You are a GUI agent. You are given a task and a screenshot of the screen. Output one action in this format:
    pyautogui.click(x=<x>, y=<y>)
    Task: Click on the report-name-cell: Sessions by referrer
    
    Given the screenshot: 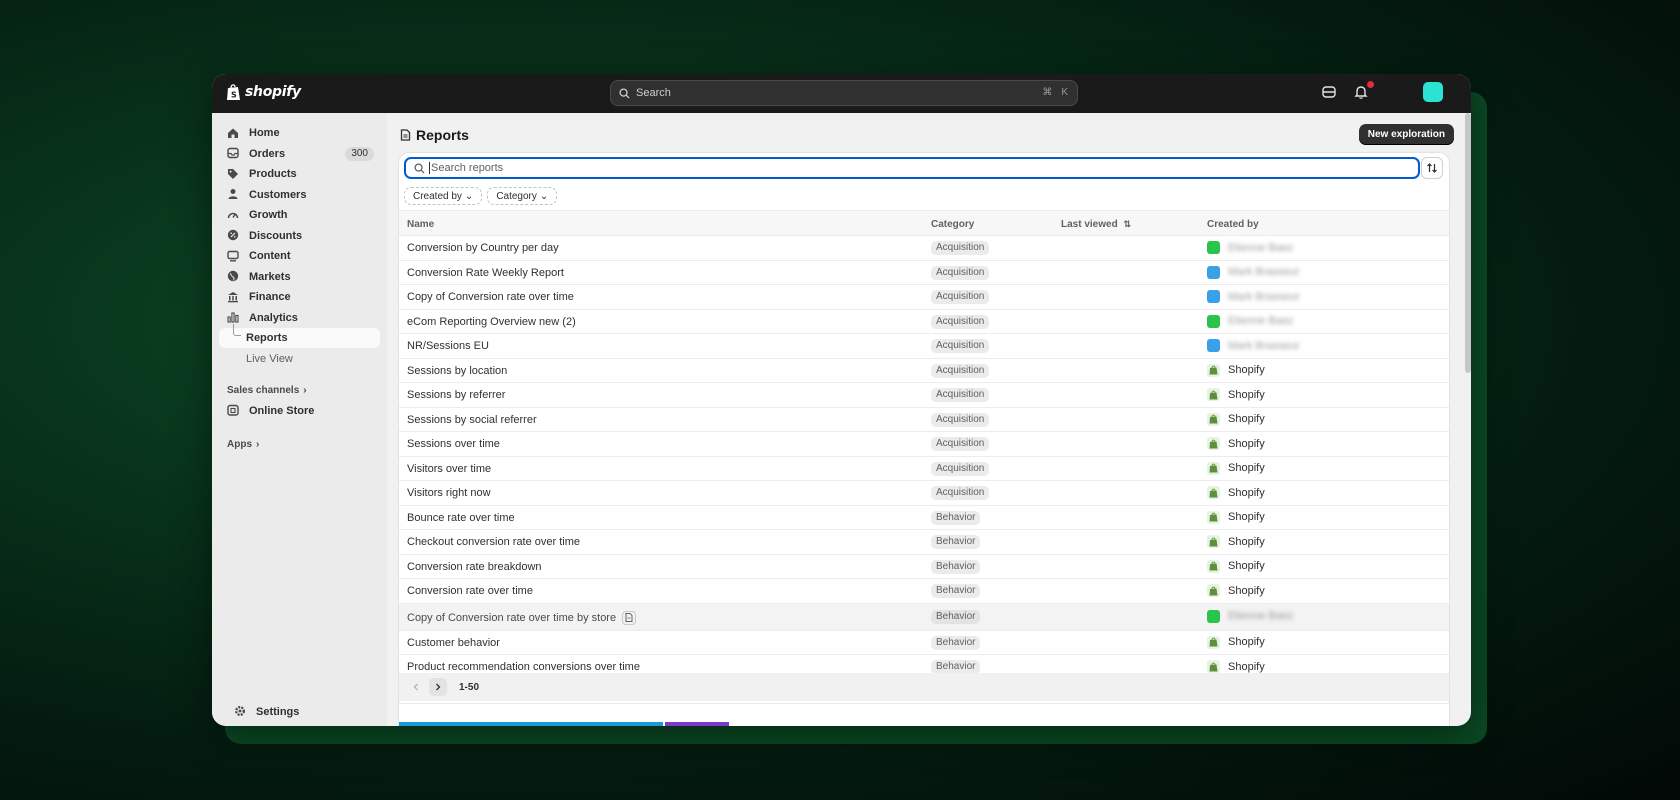 What is the action you would take?
    pyautogui.click(x=456, y=395)
    